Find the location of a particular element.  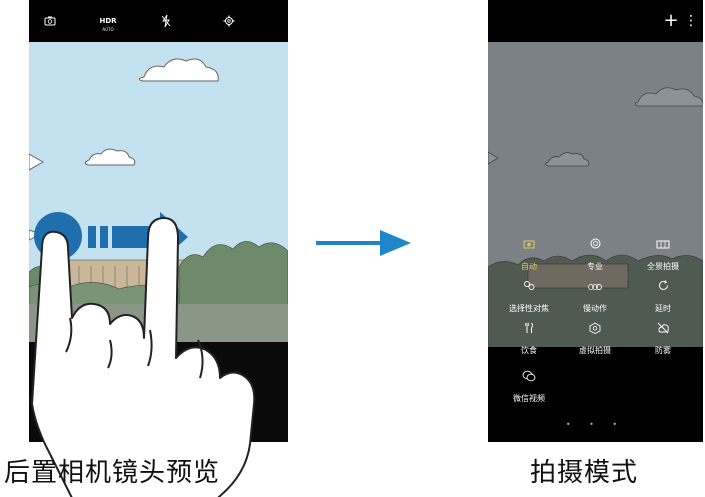

slow-motion-icon is located at coordinates (595, 288).